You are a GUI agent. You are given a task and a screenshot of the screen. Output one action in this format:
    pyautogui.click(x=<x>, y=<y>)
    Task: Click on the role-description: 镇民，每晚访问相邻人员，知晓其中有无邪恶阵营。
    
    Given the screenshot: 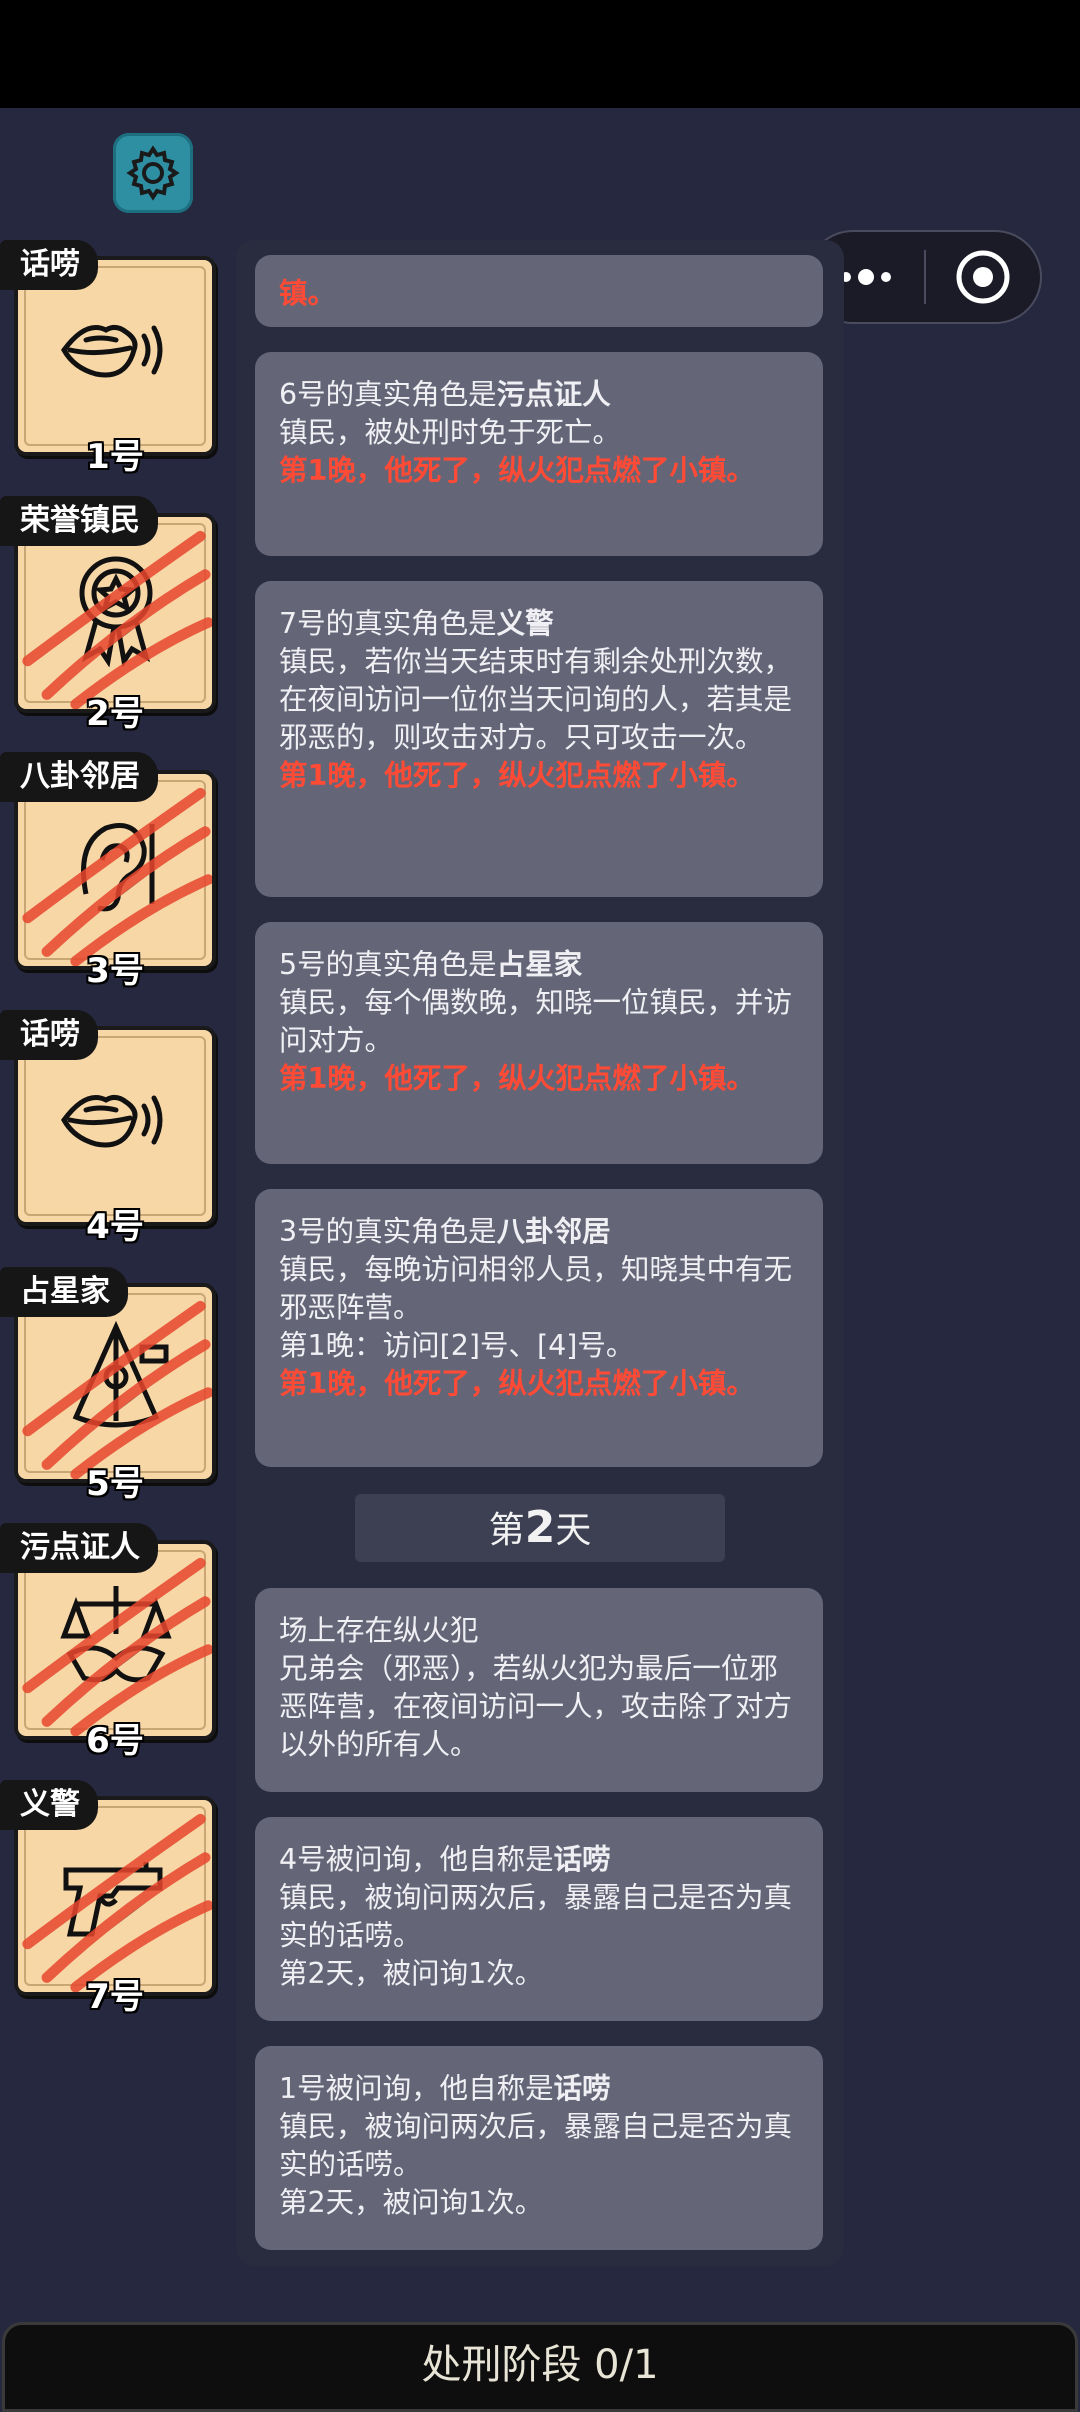 What is the action you would take?
    pyautogui.click(x=536, y=1288)
    